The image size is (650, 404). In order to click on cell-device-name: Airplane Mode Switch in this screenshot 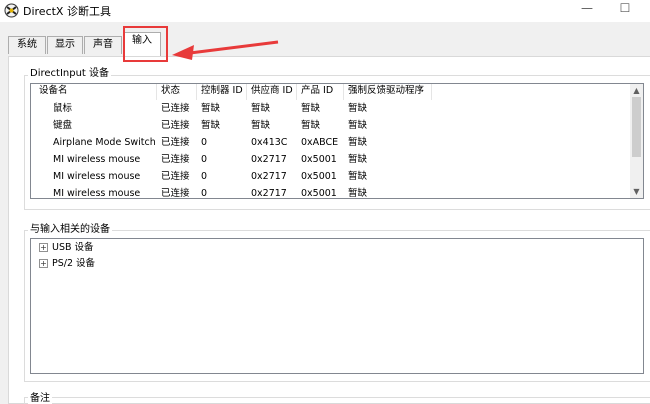, I will do `click(104, 142)`.